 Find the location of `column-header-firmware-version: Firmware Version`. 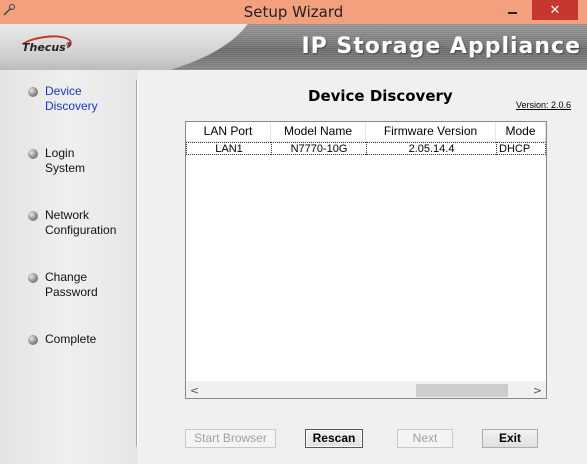

column-header-firmware-version: Firmware Version is located at coordinates (431, 132).